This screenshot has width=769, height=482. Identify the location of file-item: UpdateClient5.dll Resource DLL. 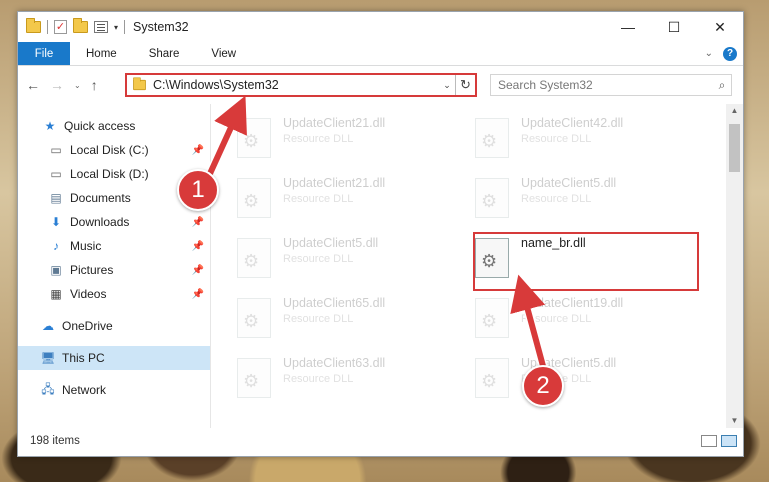
(589, 198).